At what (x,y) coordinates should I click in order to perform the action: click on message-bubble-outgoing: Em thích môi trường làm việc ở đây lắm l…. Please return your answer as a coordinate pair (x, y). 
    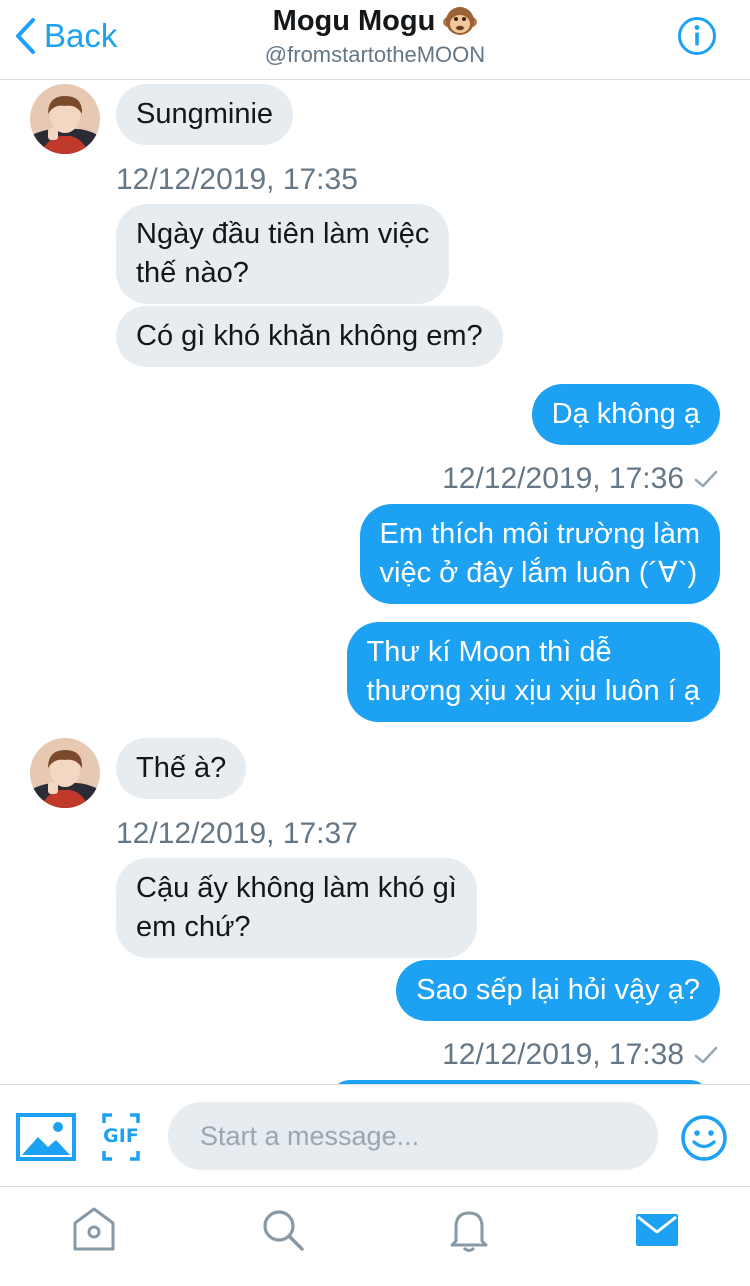
    Looking at the image, I should click on (539, 554).